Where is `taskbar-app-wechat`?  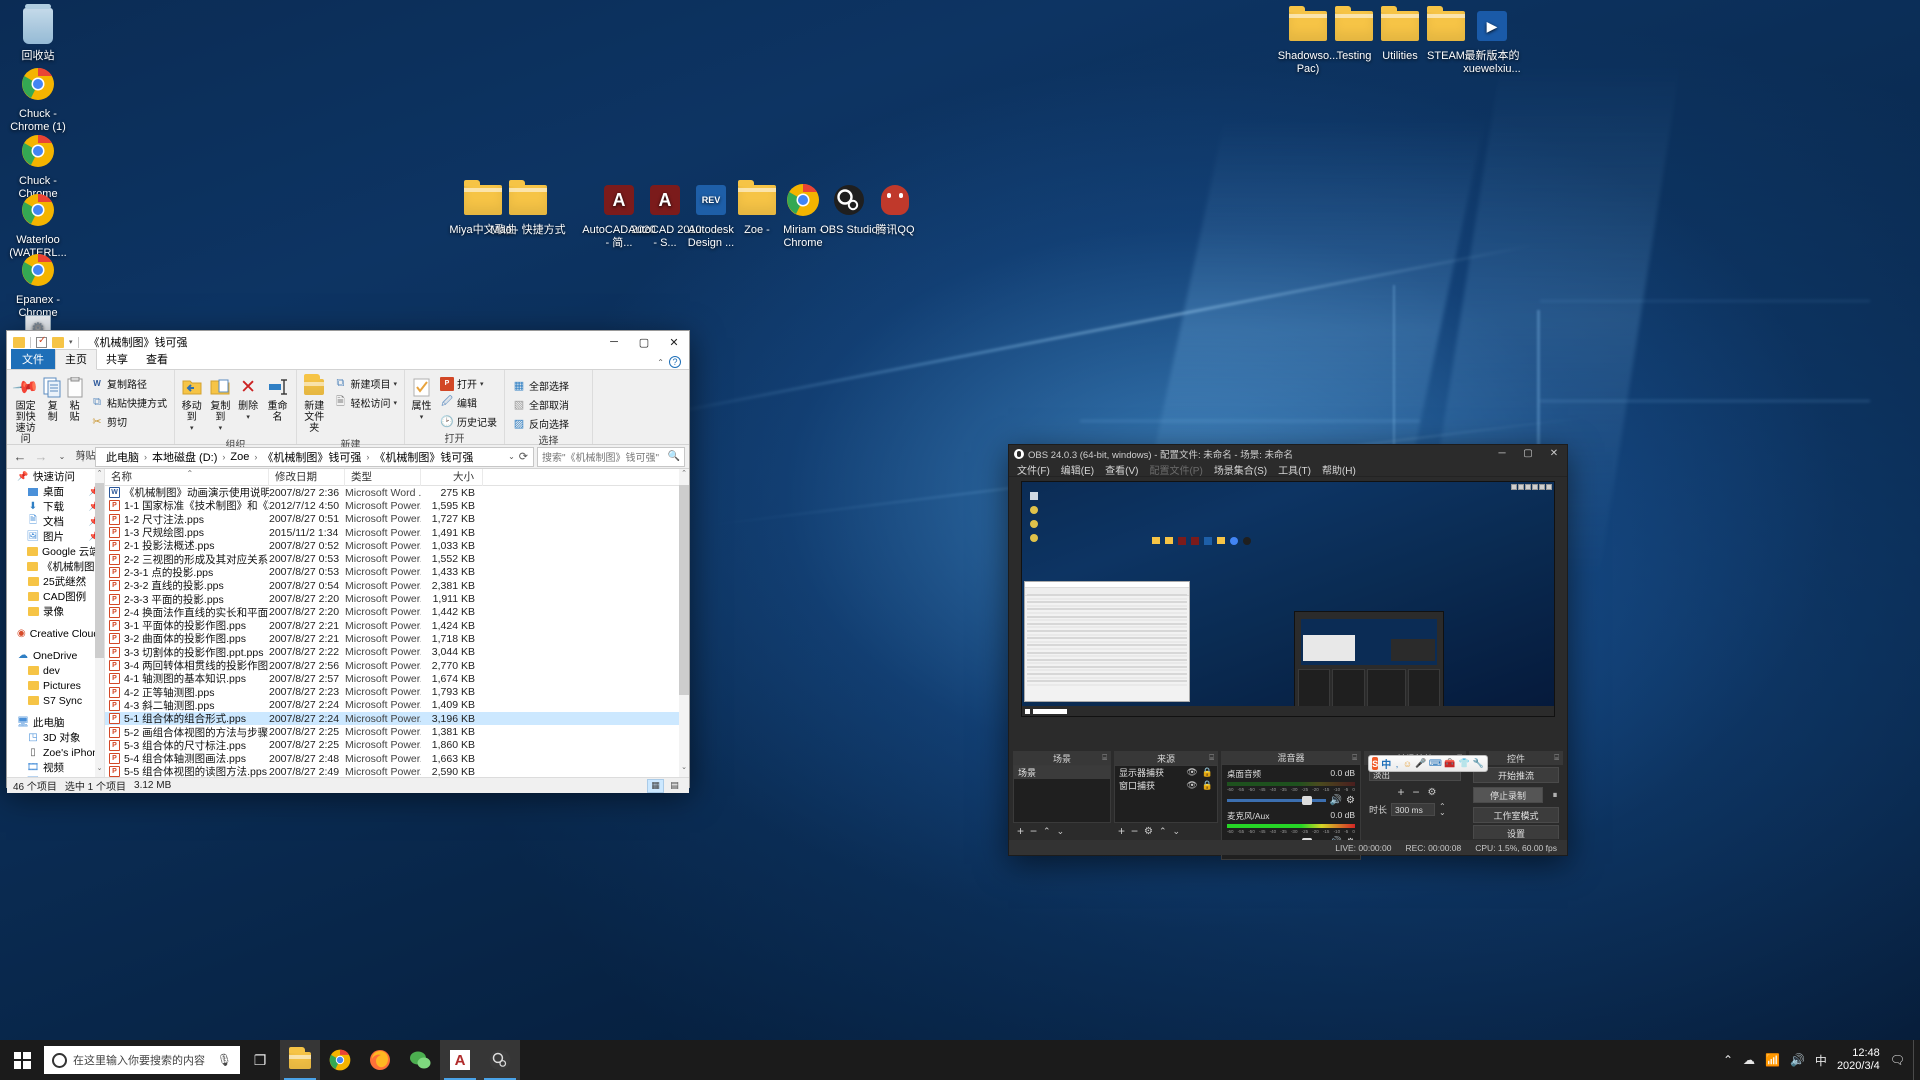
taskbar-app-wechat is located at coordinates (420, 1060).